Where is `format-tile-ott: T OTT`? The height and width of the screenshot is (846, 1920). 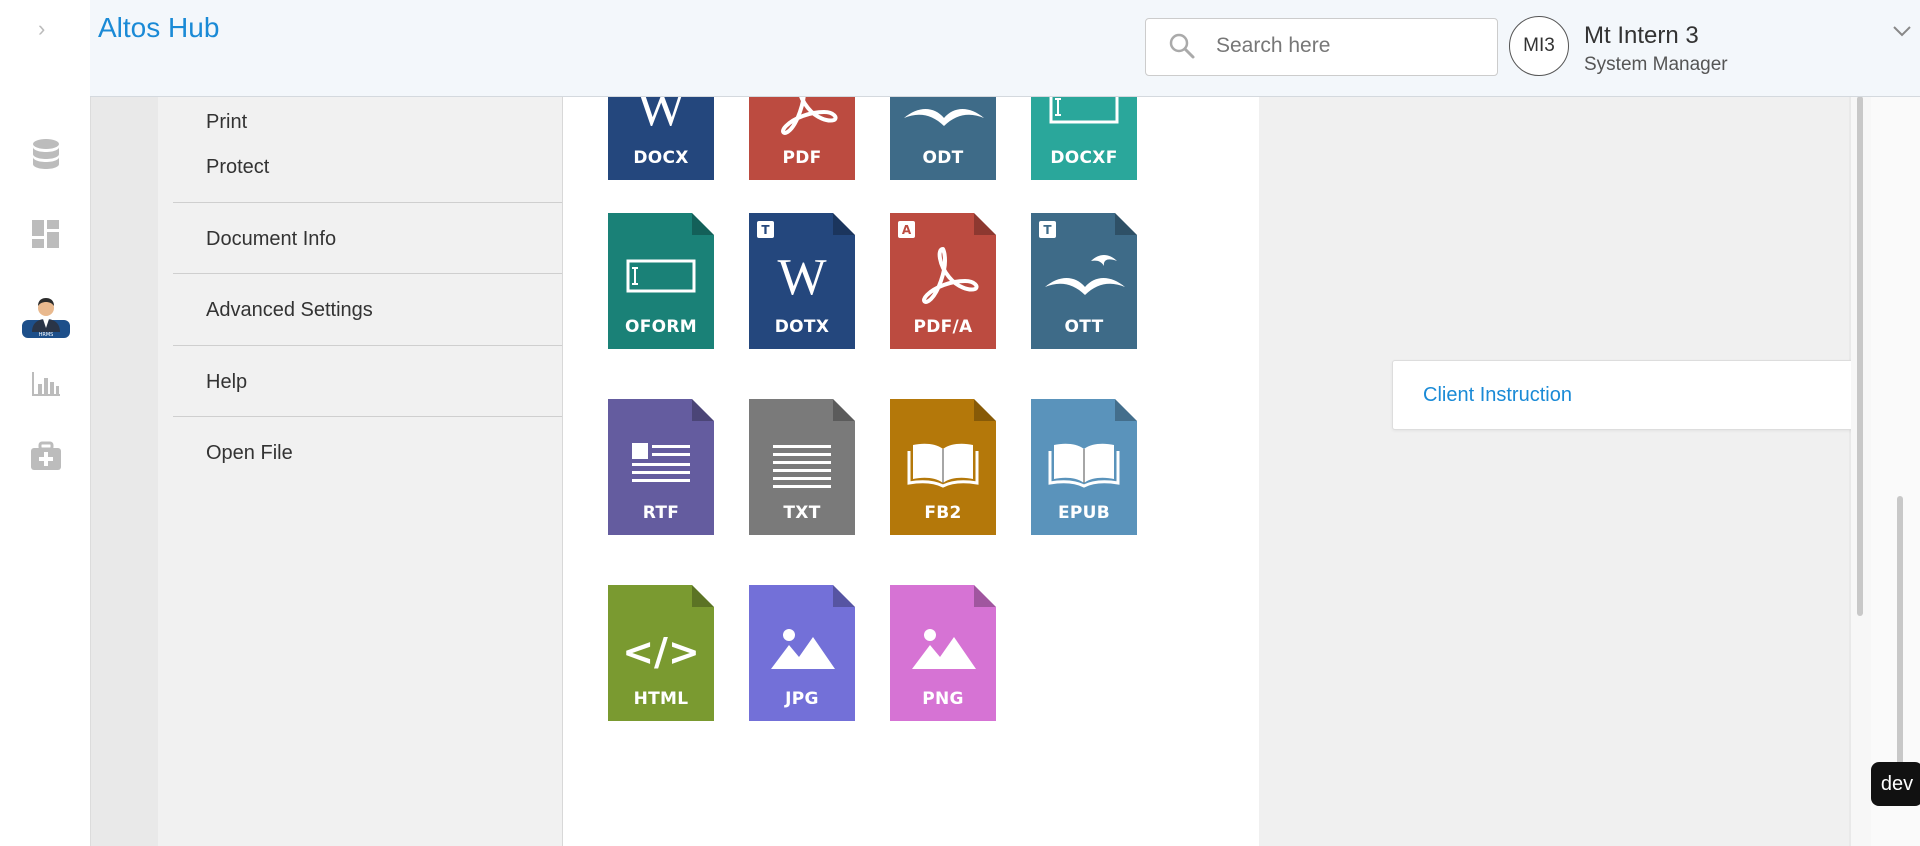 format-tile-ott: T OTT is located at coordinates (1084, 281).